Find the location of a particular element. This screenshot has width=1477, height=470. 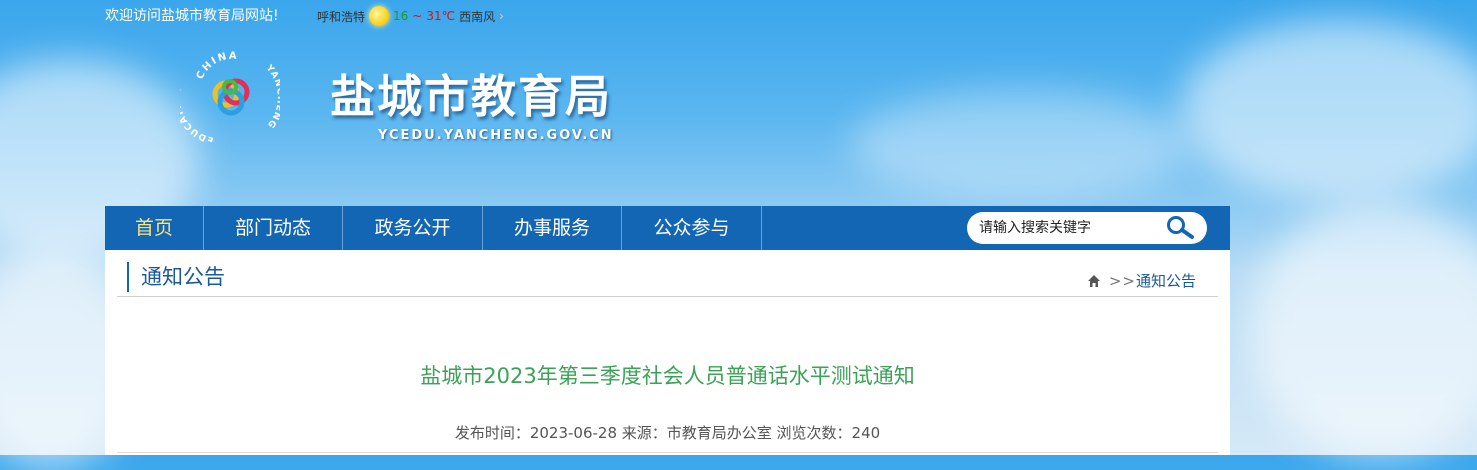

nav-item-public-participation: 公众参与 is located at coordinates (692, 228).